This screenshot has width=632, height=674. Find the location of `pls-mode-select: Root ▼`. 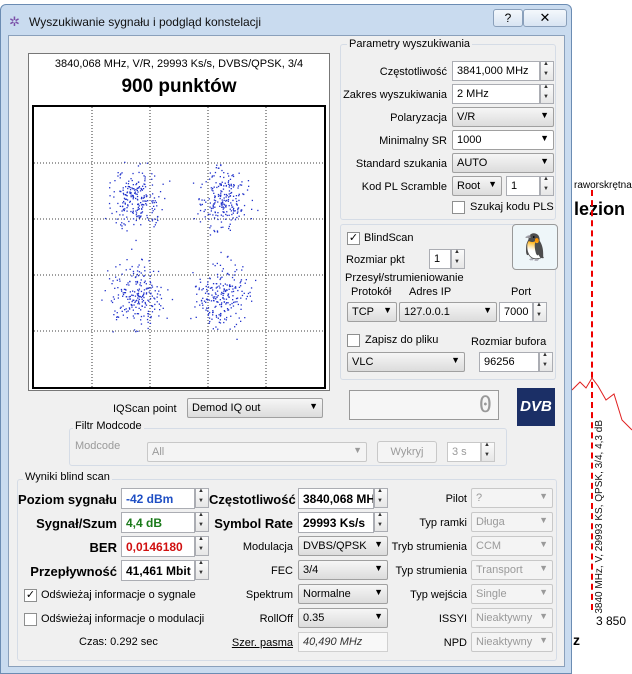

pls-mode-select: Root ▼ is located at coordinates (477, 186).